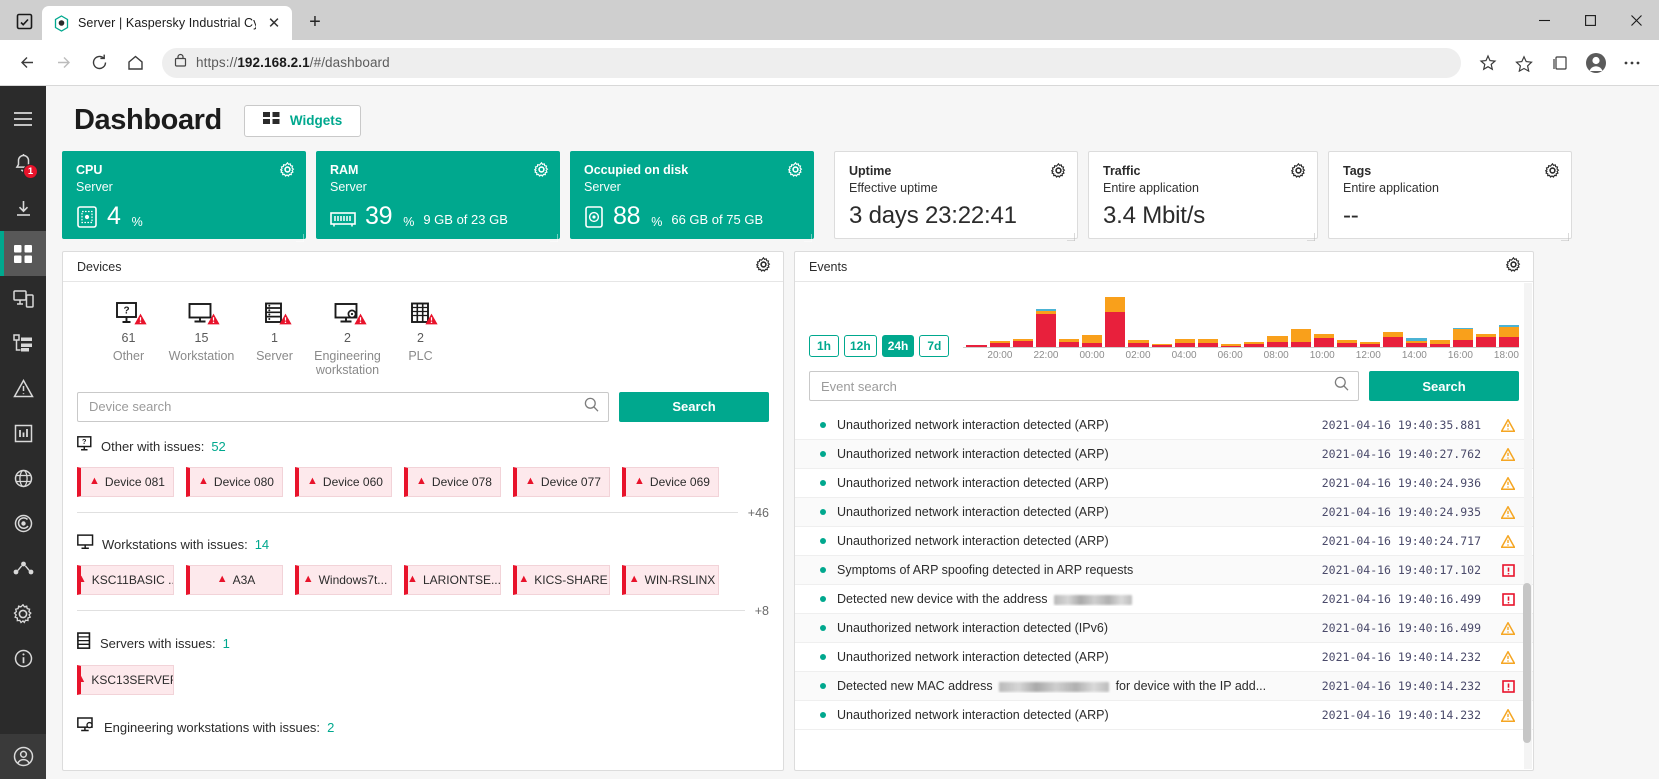 This screenshot has height=779, width=1659. What do you see at coordinates (758, 513) in the screenshot?
I see `device-group-more-count: +46` at bounding box center [758, 513].